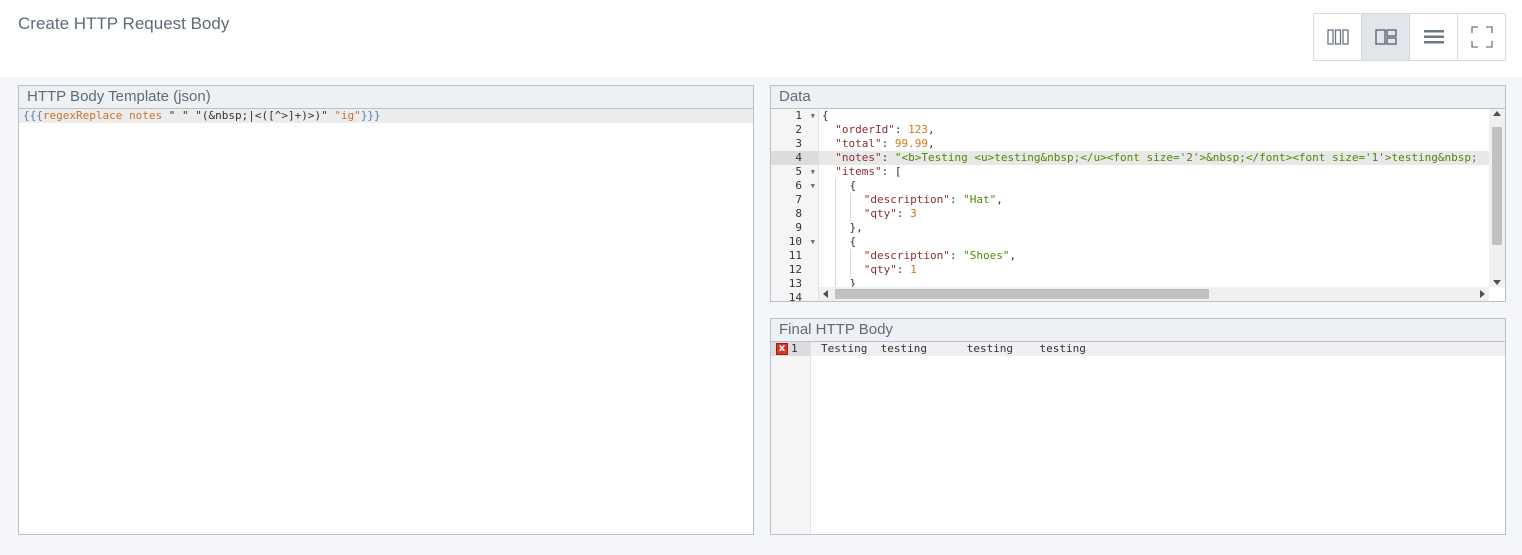 Image resolution: width=1522 pixels, height=555 pixels. Describe the element at coordinates (868, 171) in the screenshot. I see `code-line: "items": [` at that location.